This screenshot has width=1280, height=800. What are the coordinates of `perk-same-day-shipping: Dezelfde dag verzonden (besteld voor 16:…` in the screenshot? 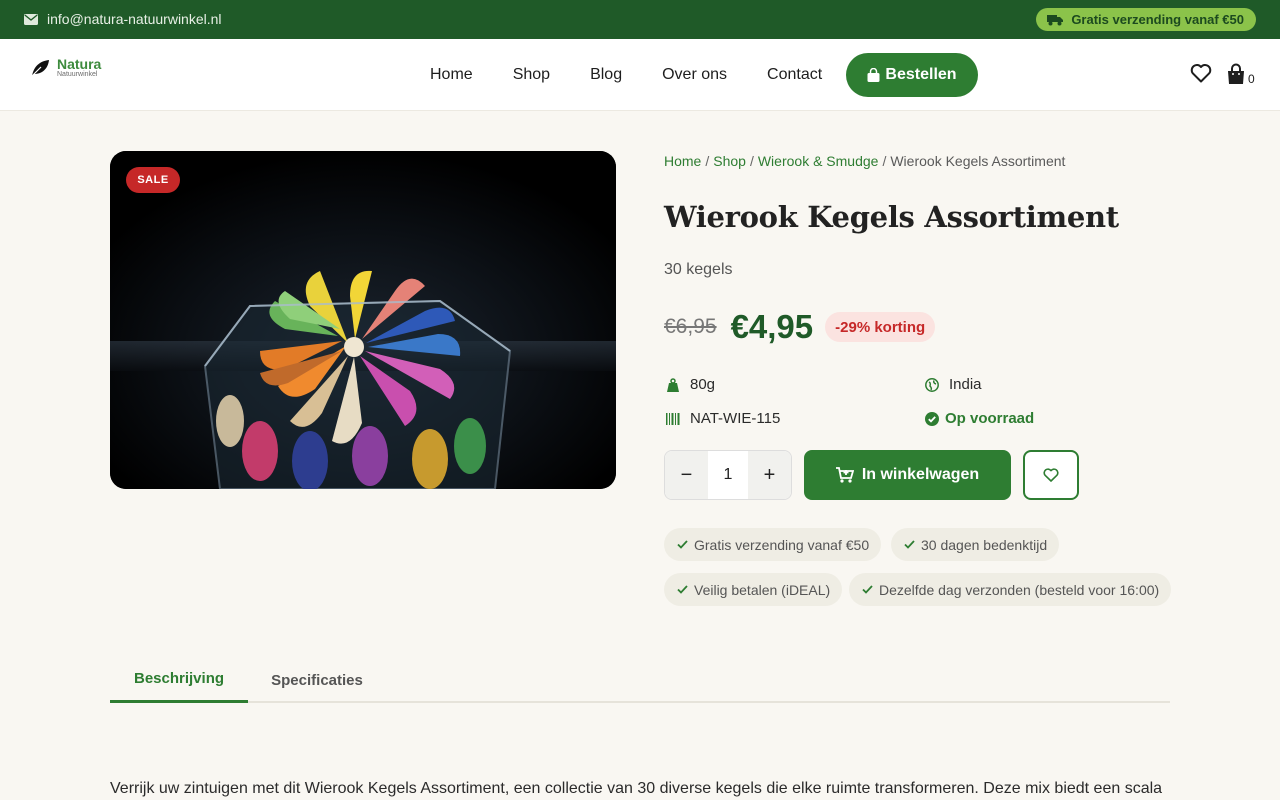 It's located at (1010, 589).